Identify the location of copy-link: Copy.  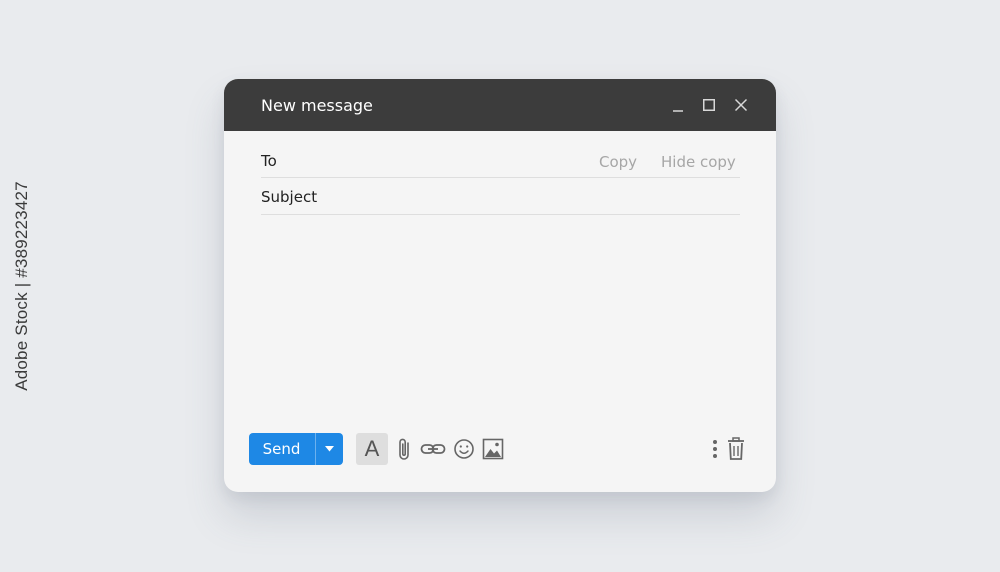
(618, 162).